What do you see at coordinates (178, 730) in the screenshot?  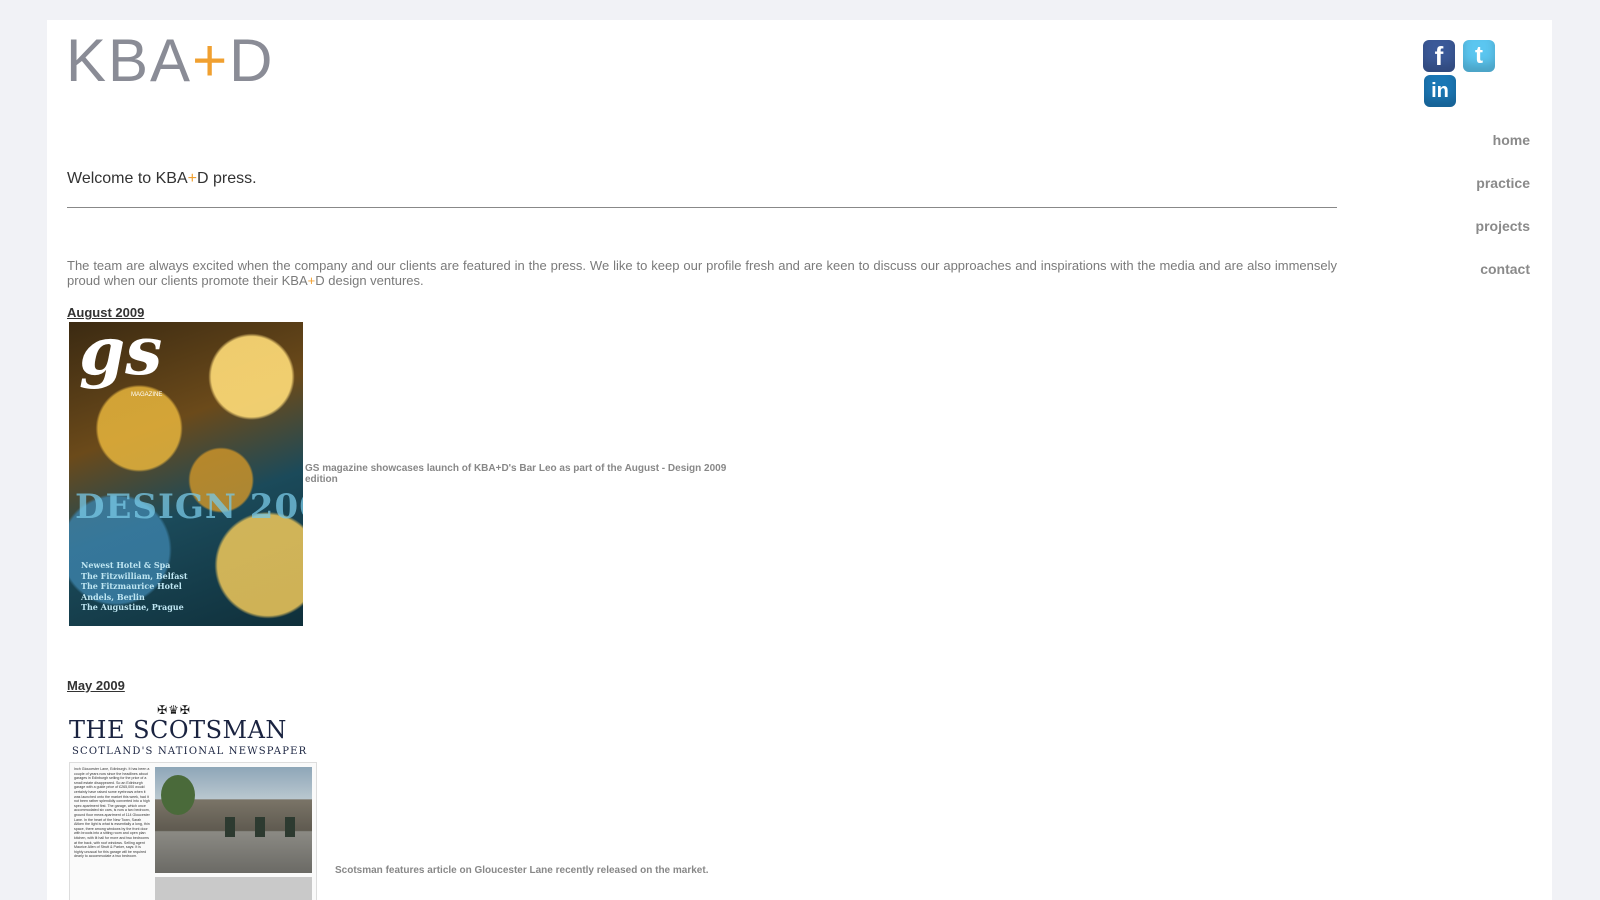 I see `scotsman-title: THE SCOTSMAN` at bounding box center [178, 730].